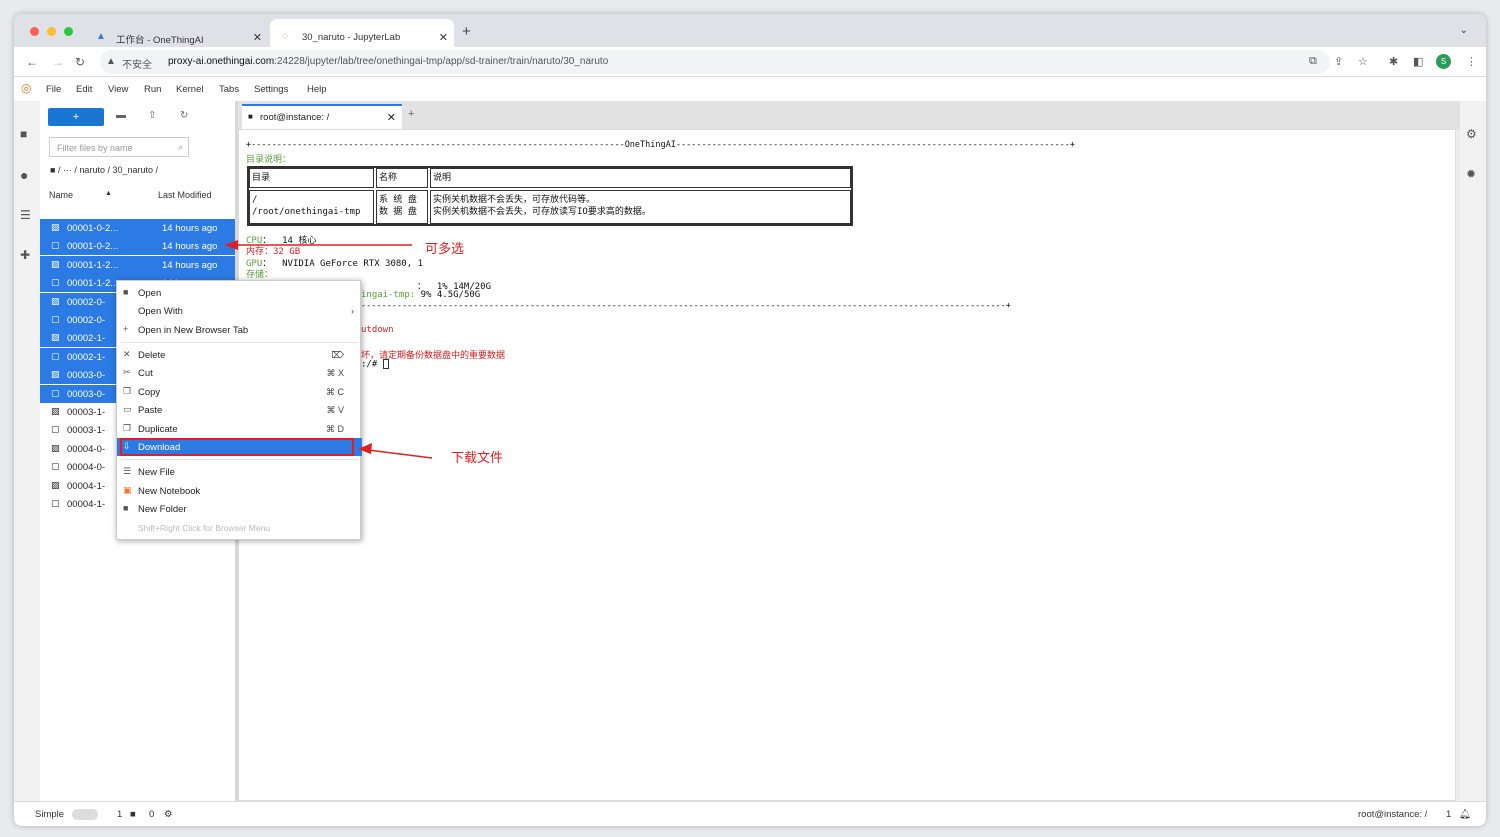  Describe the element at coordinates (328, 349) in the screenshot. I see `annotation-arrows` at that location.